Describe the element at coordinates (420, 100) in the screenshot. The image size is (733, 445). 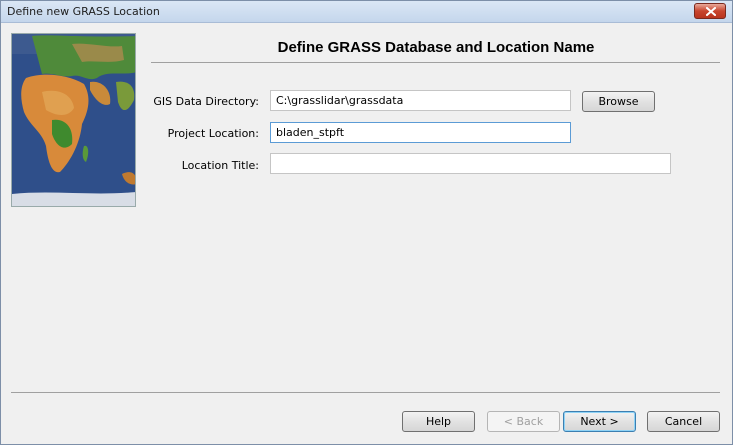
I see `gis-data-directory-input` at that location.